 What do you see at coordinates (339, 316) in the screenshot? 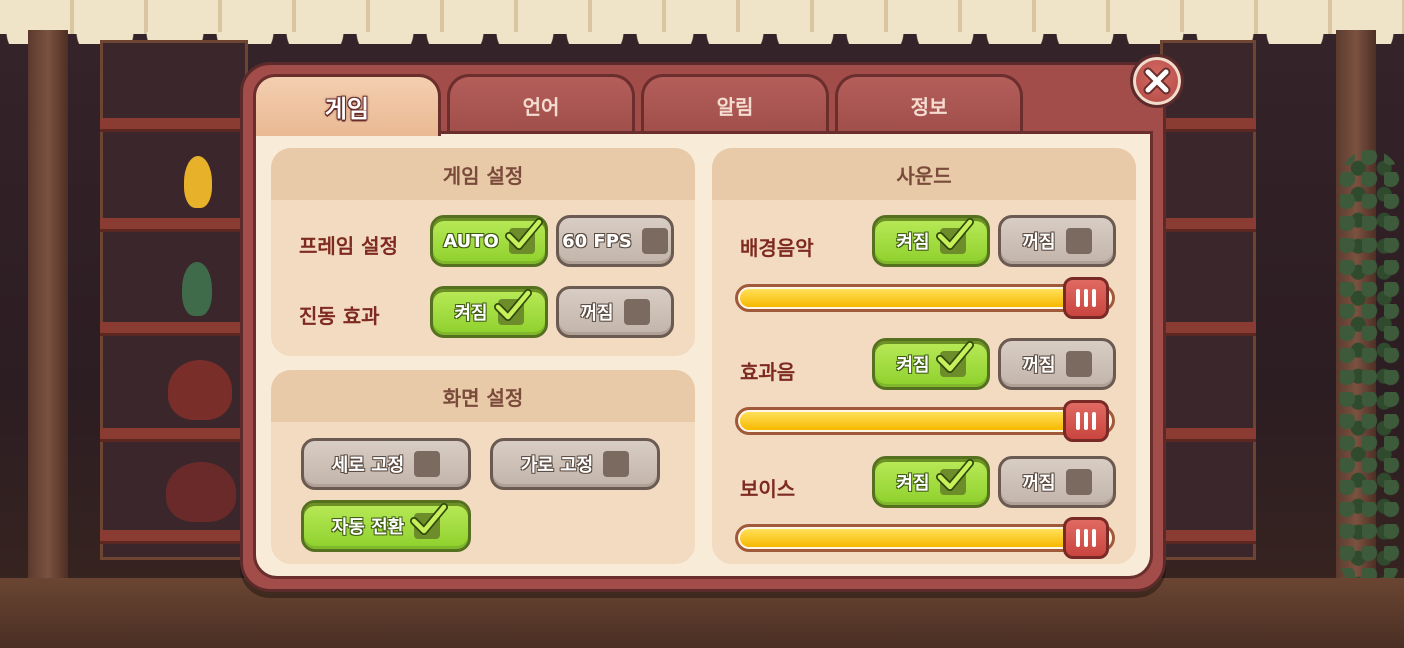
I see `vibration-label: 진동 효과` at bounding box center [339, 316].